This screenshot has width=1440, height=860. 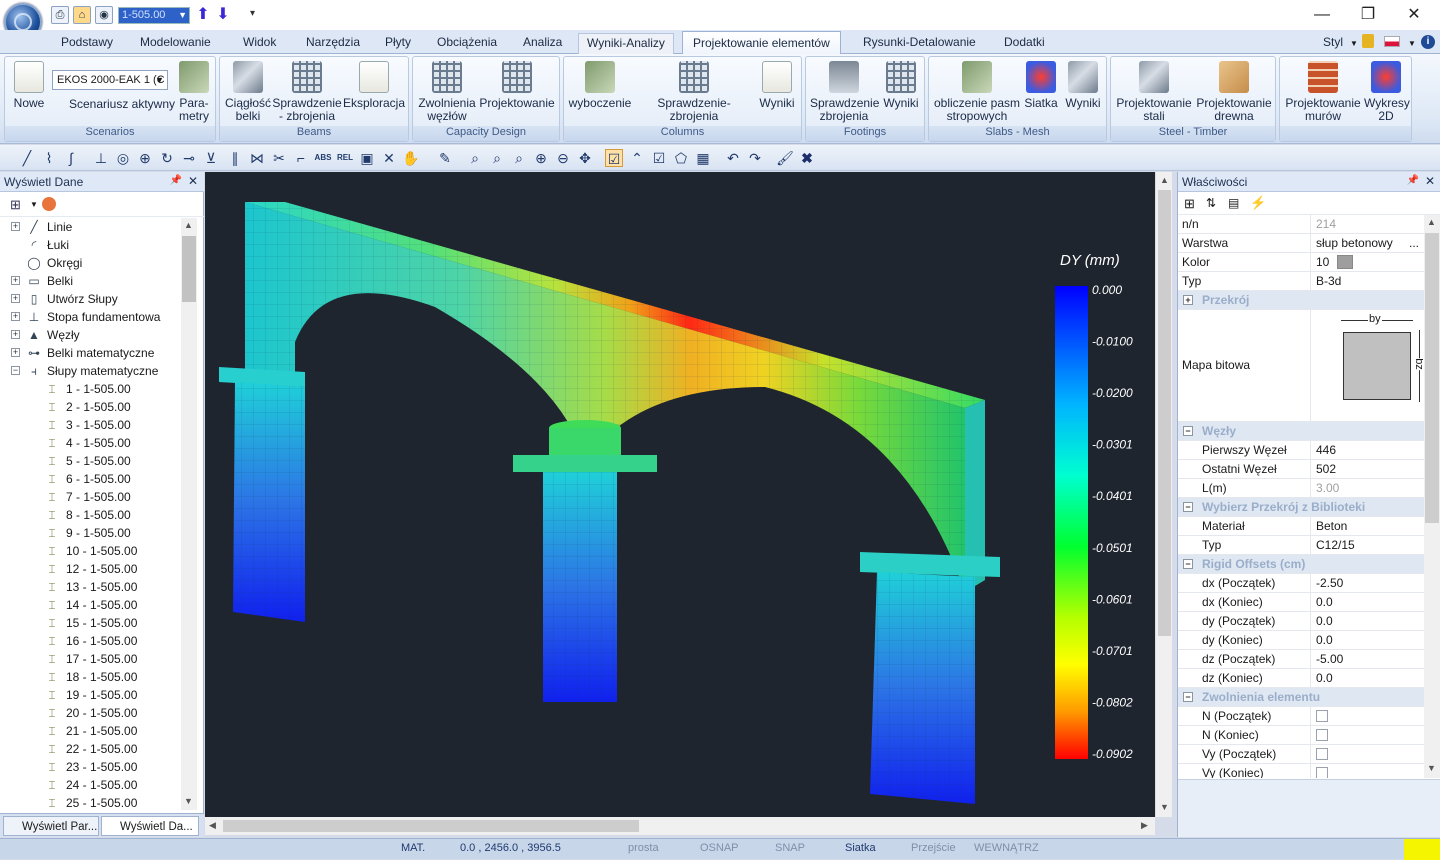 I want to click on tree-subitem: ⌶ 10 - 1-505.00, so click(x=90, y=551).